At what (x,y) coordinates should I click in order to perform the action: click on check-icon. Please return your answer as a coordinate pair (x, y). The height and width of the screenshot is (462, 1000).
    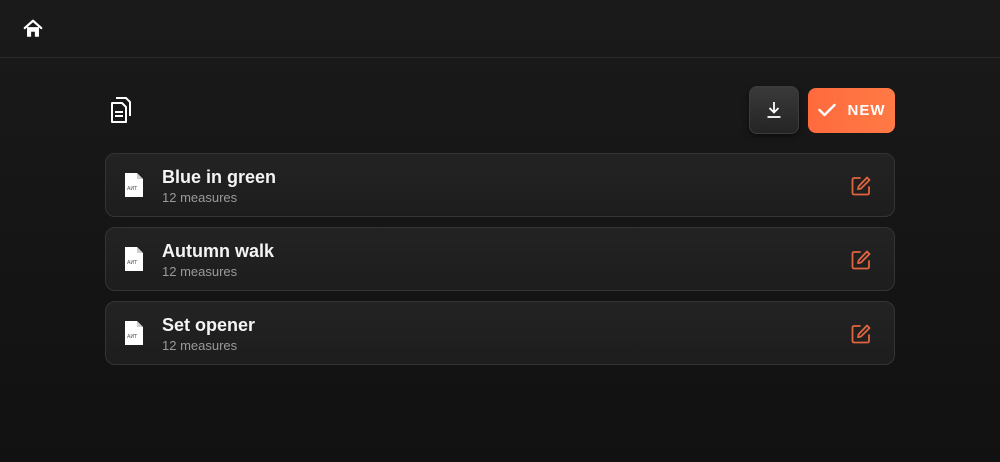
    Looking at the image, I should click on (826, 110).